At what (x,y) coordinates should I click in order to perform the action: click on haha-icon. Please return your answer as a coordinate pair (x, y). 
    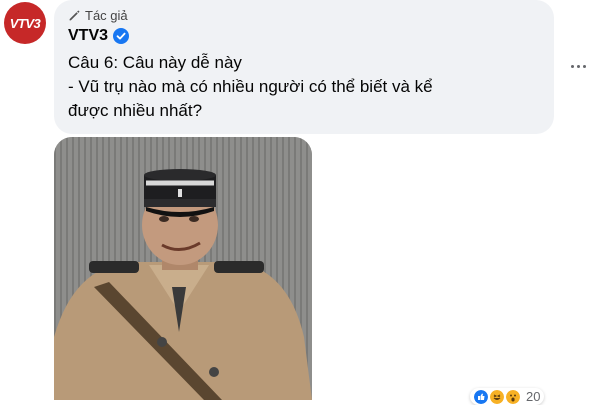
    Looking at the image, I should click on (497, 396).